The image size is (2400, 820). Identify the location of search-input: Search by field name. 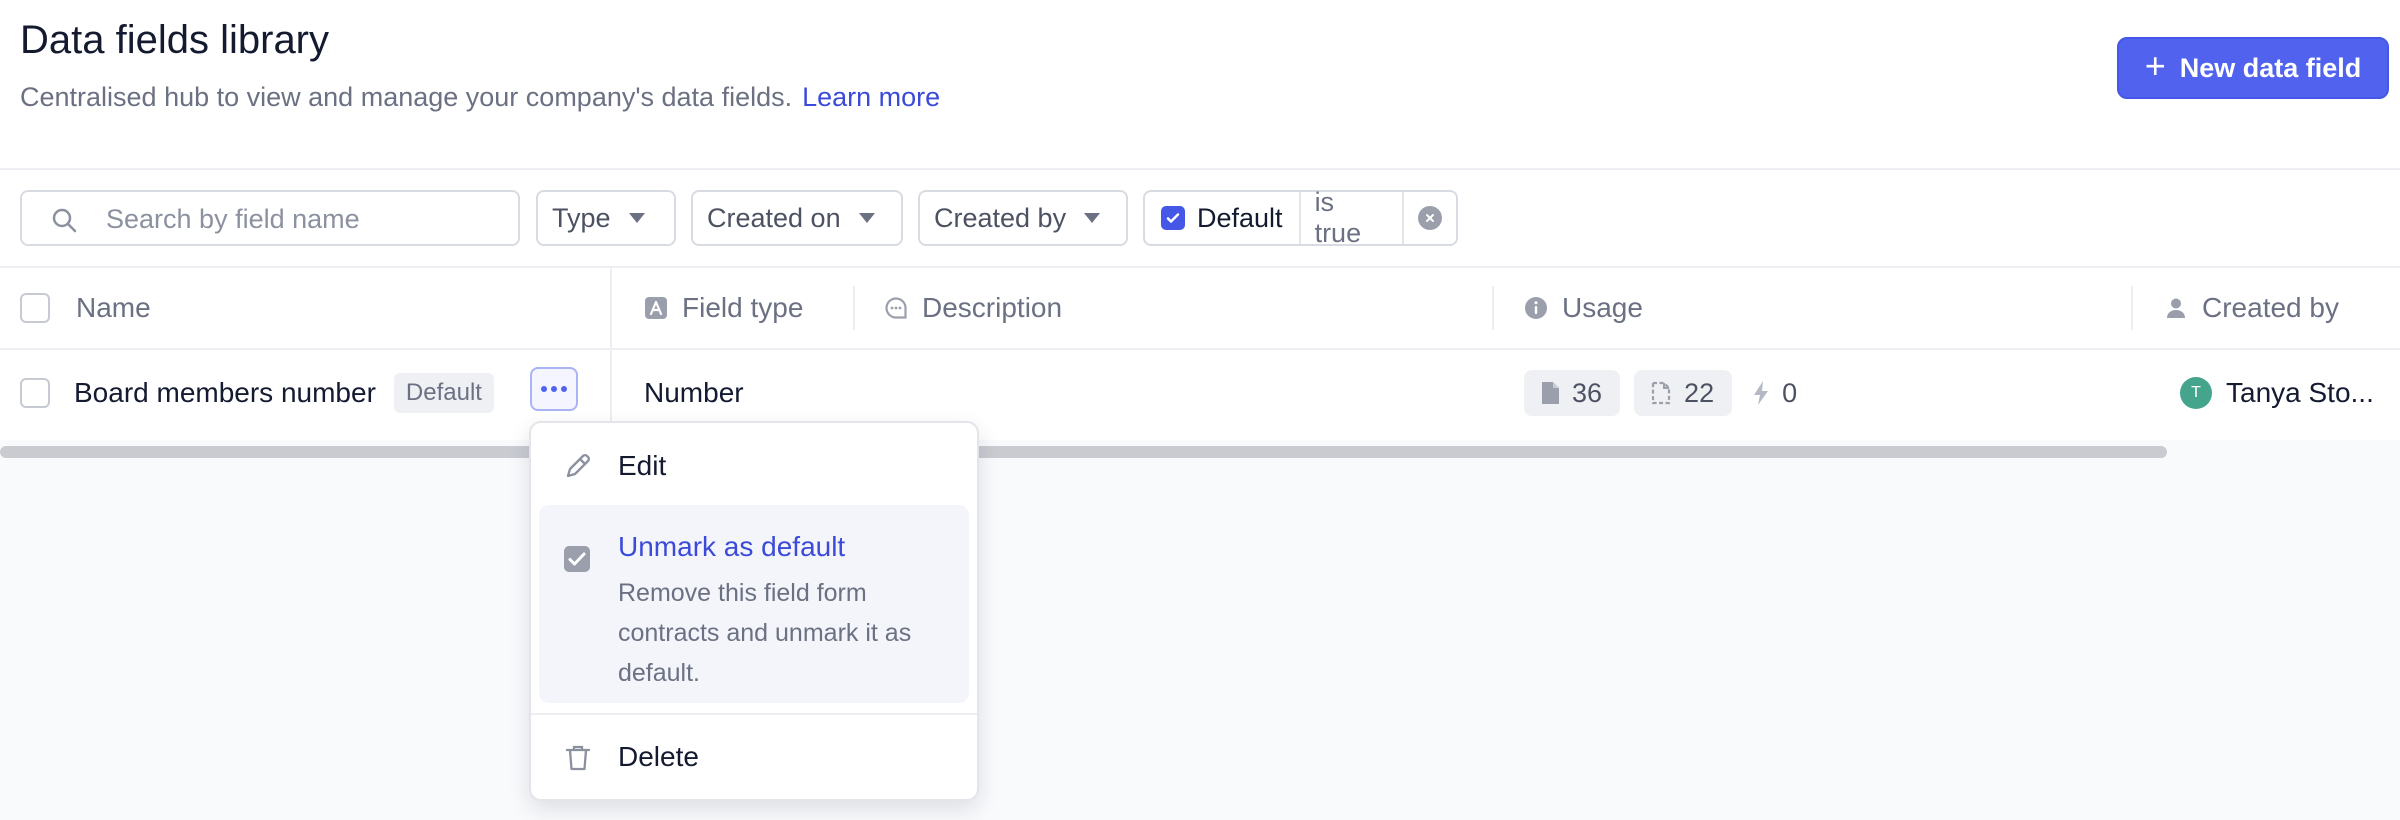
(270, 218).